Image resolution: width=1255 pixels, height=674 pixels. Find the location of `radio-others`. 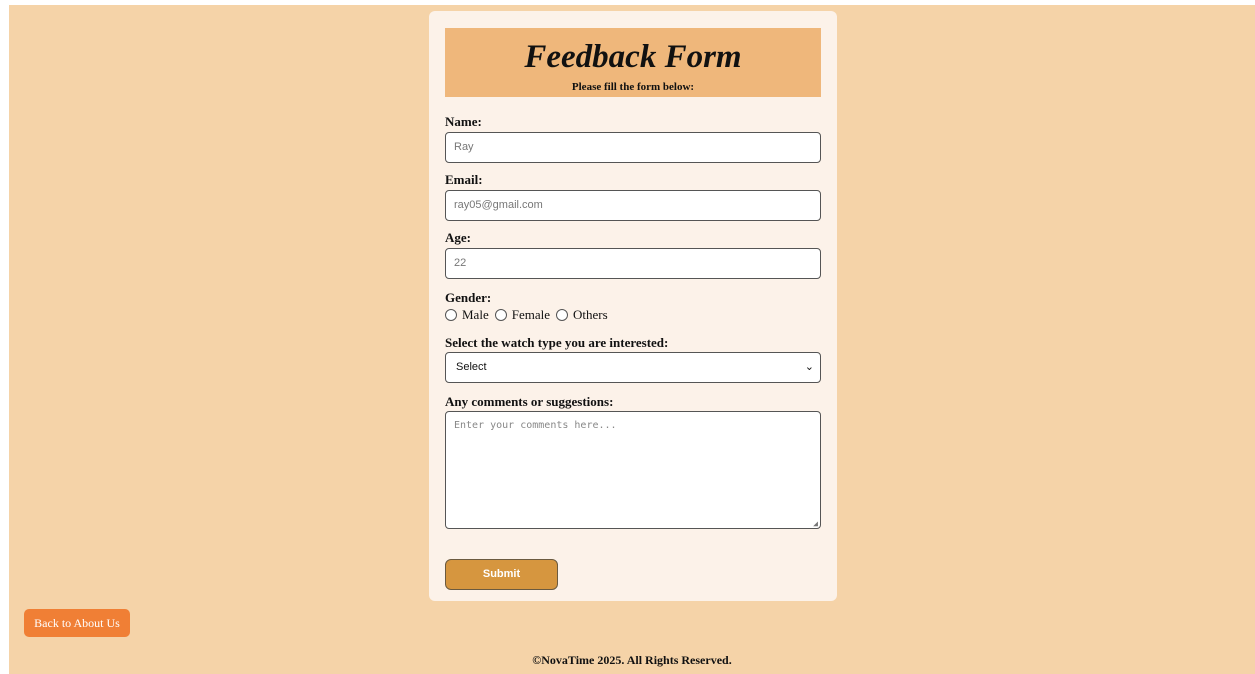

radio-others is located at coordinates (561, 315).